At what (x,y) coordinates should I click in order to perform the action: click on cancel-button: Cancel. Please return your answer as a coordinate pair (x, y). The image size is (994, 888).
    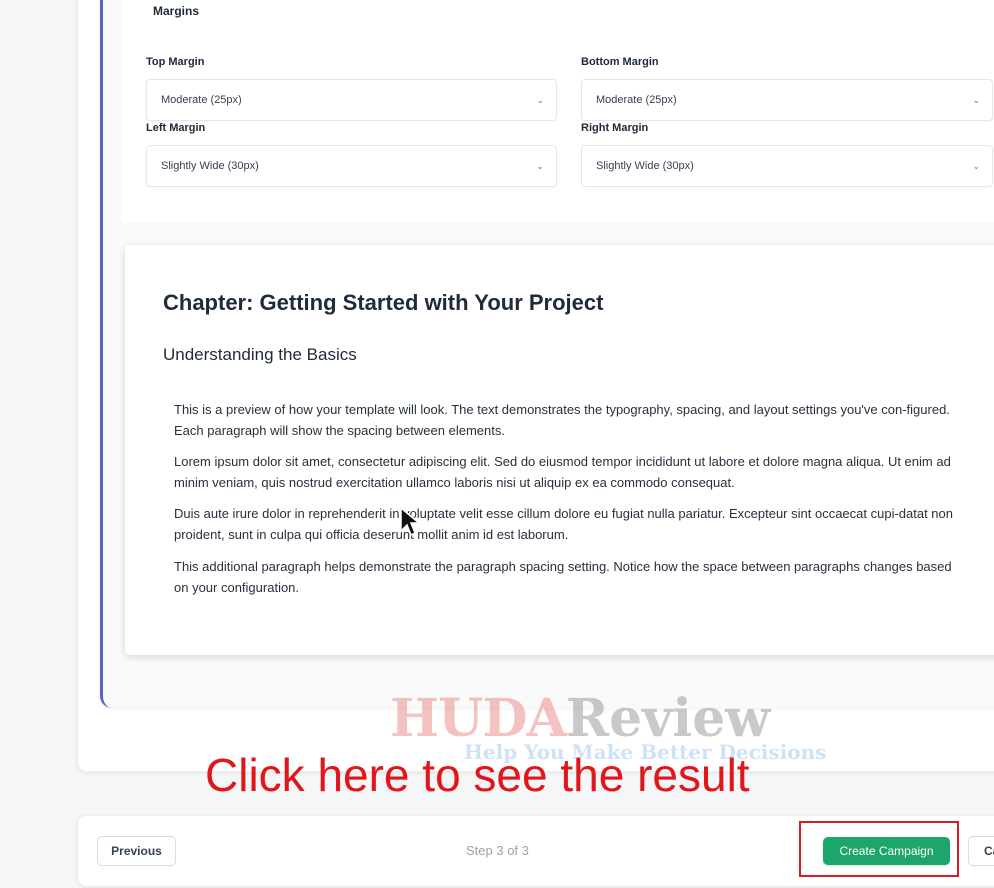
    Looking at the image, I should click on (981, 851).